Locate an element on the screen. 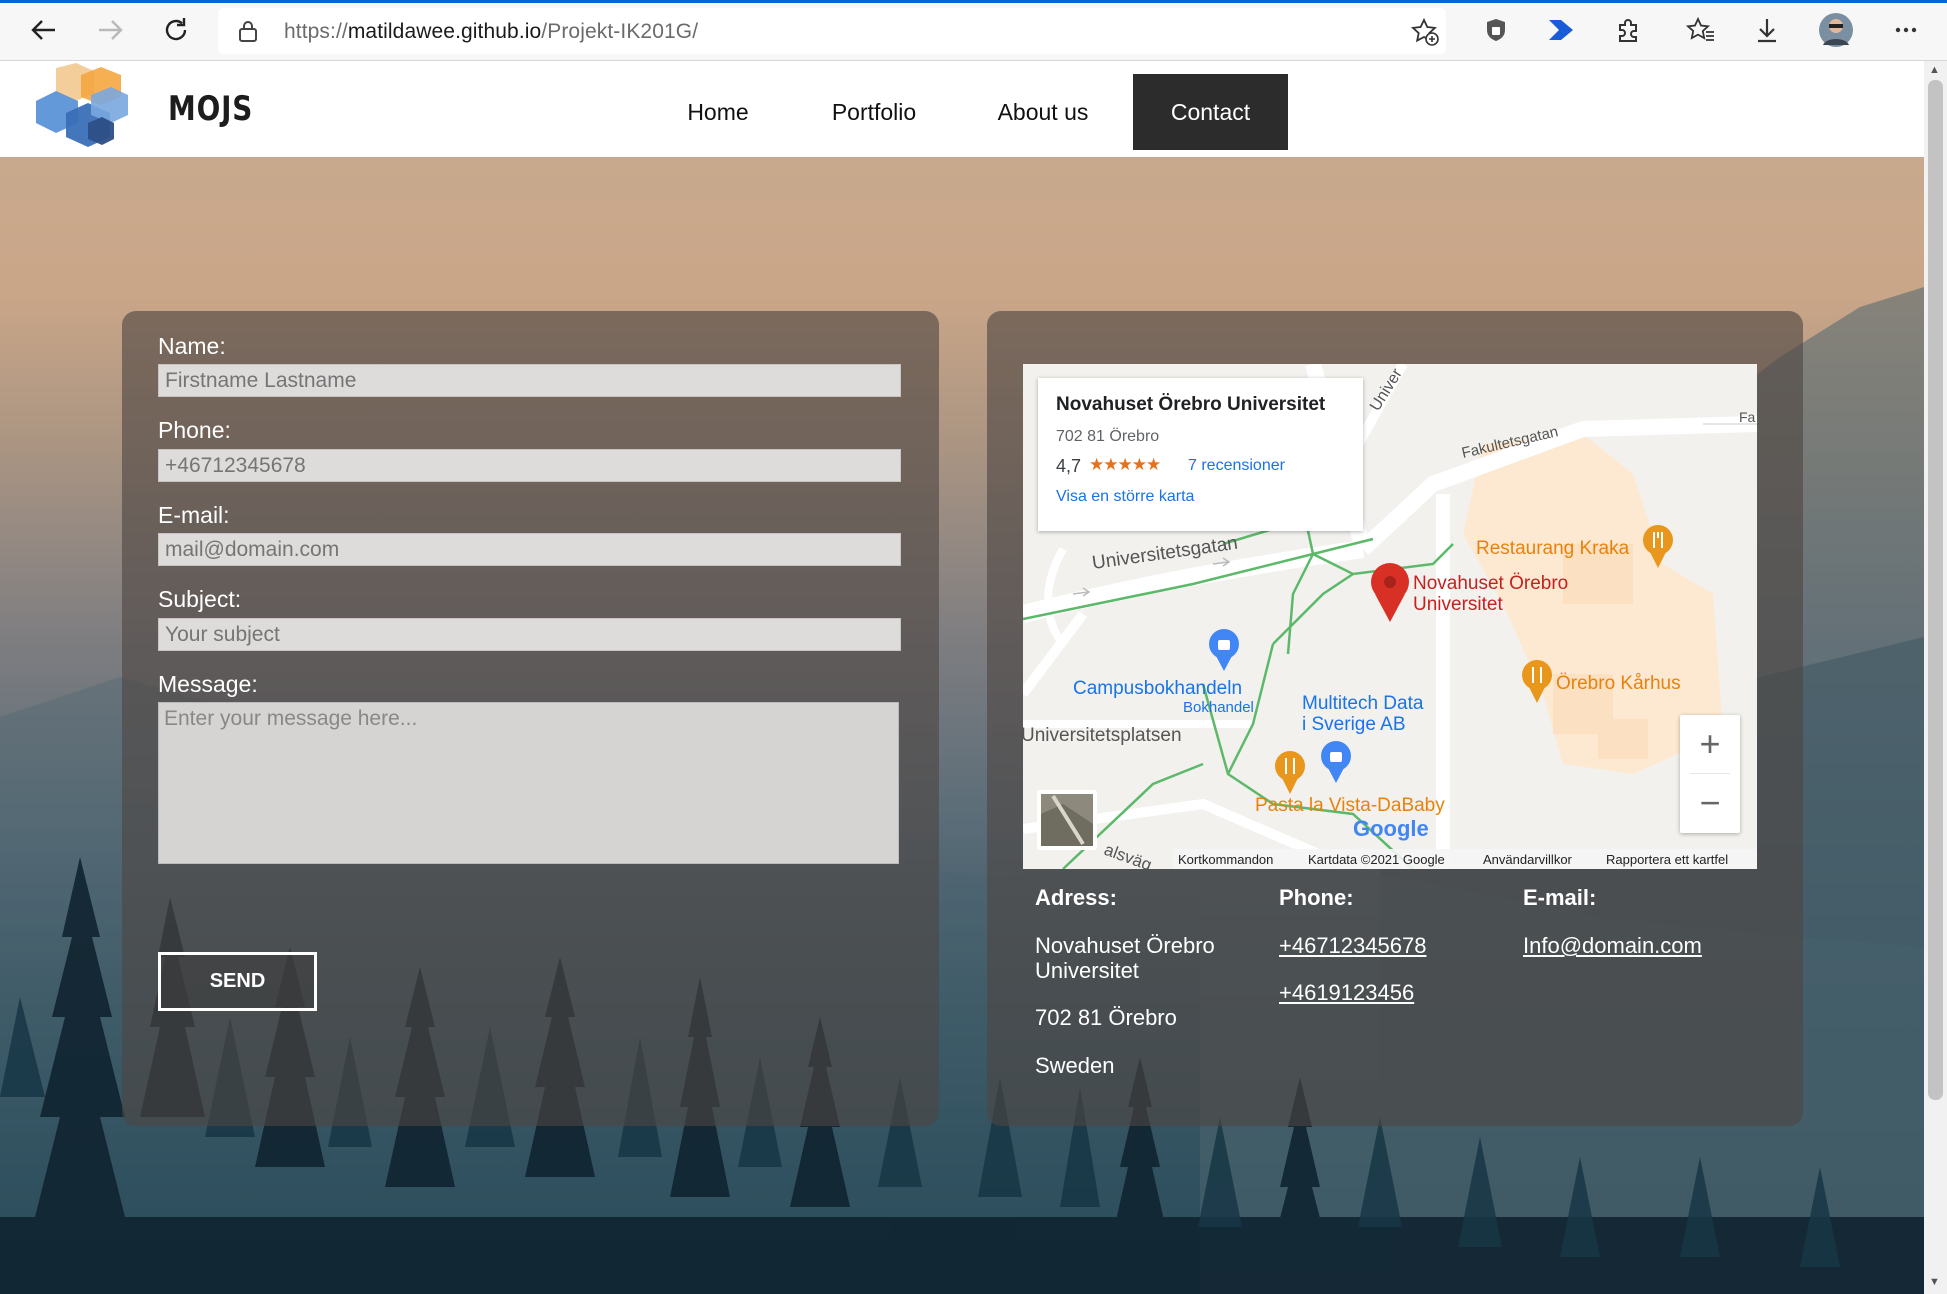 The height and width of the screenshot is (1294, 1947). send-button: SEND is located at coordinates (237, 981).